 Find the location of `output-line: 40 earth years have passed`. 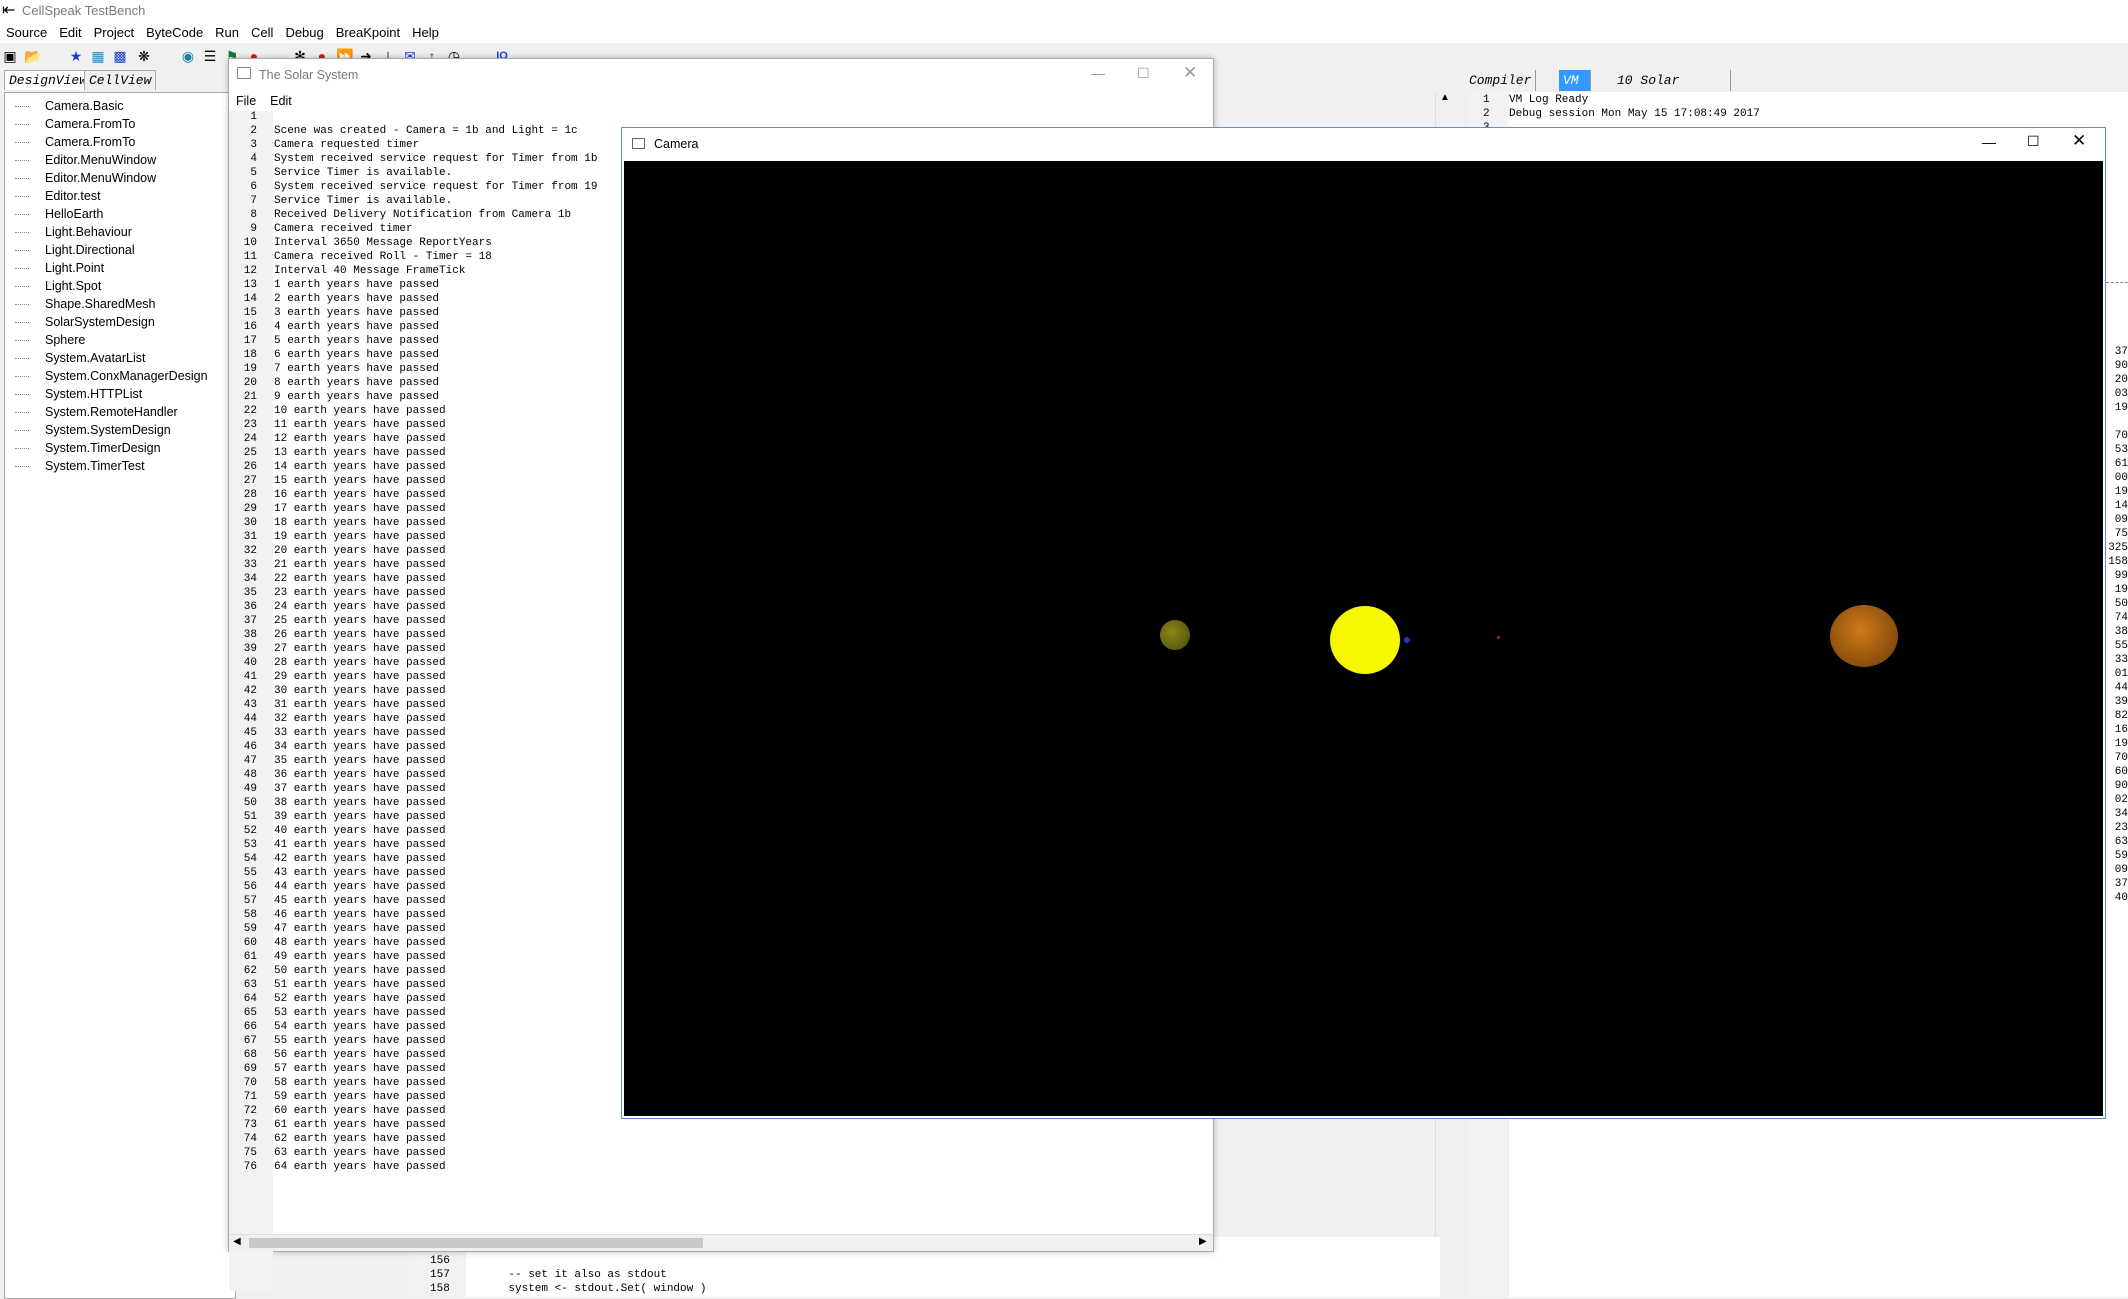

output-line: 40 earth years have passed is located at coordinates (360, 831).